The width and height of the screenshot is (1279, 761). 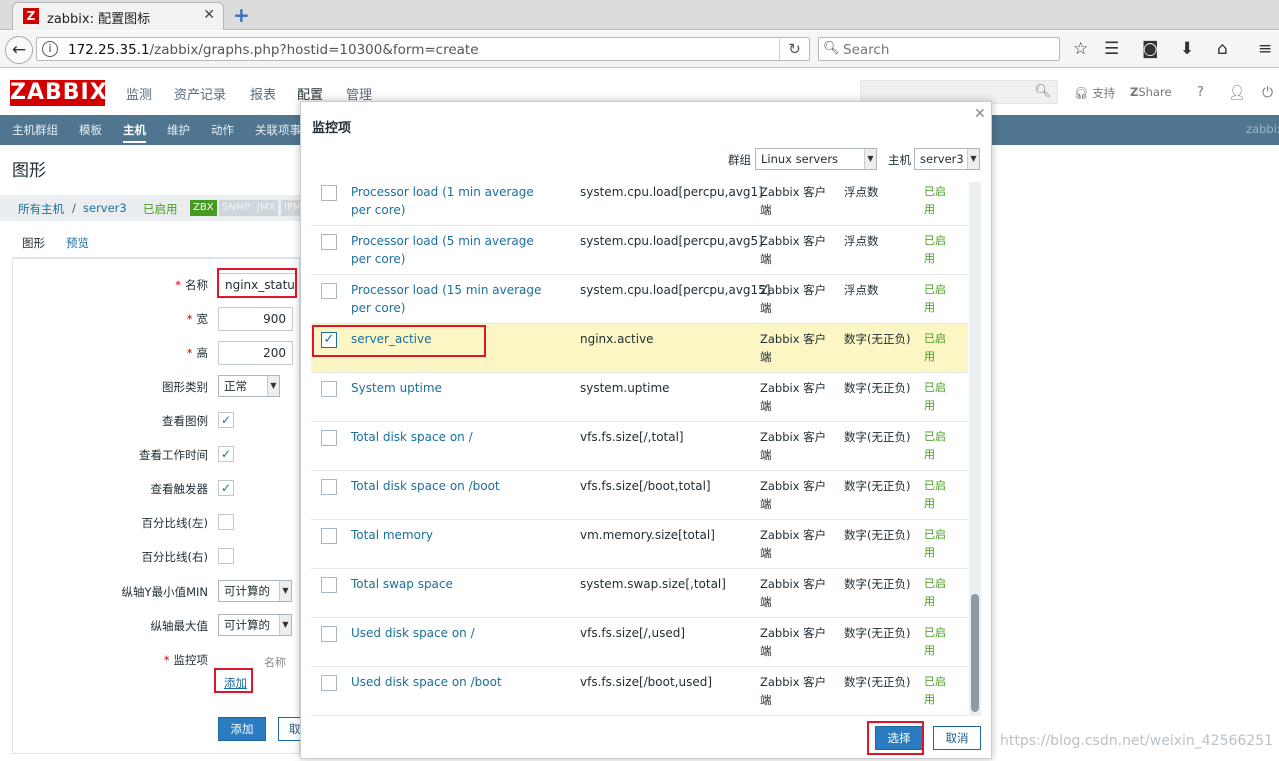 What do you see at coordinates (90, 130) in the screenshot?
I see `subnav-templates: 模板` at bounding box center [90, 130].